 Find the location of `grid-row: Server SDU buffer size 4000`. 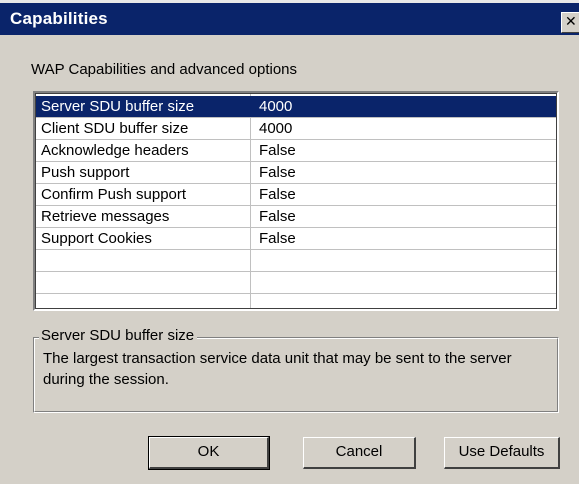

grid-row: Server SDU buffer size 4000 is located at coordinates (296, 107).